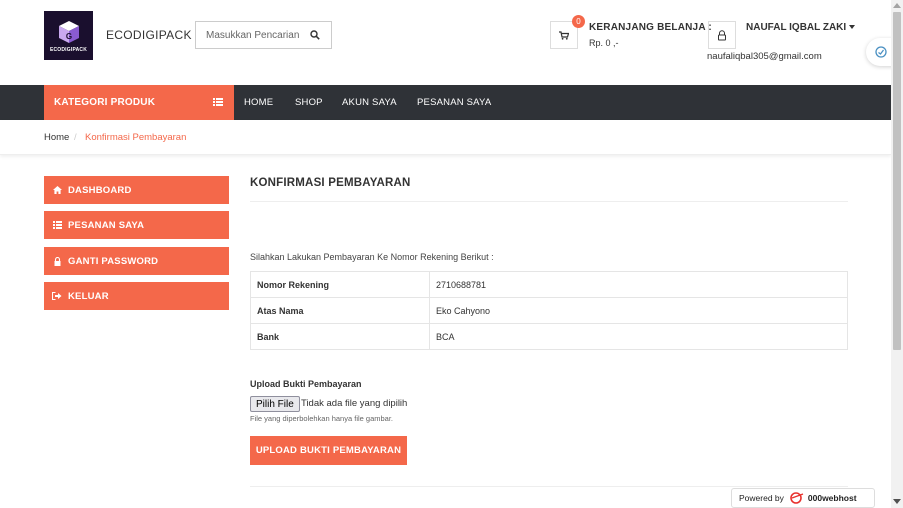  What do you see at coordinates (275, 404) in the screenshot?
I see `choose-file-button: Pilih File` at bounding box center [275, 404].